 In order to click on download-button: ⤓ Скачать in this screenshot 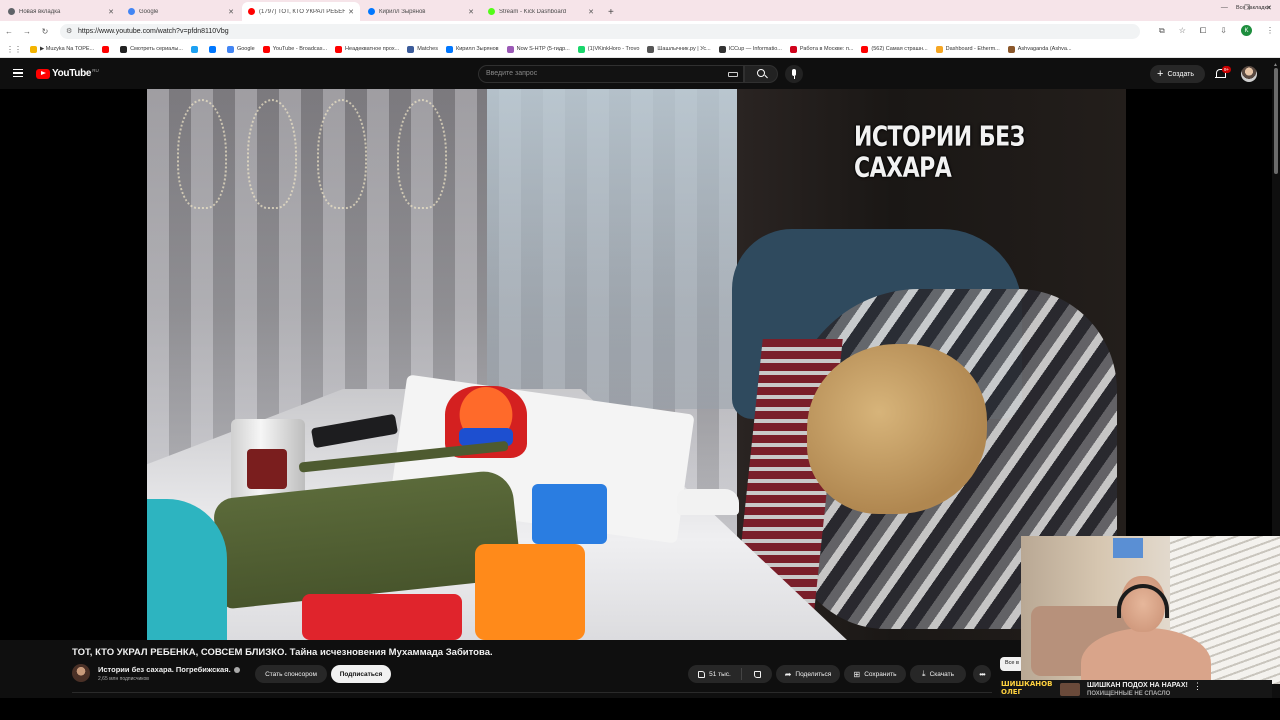, I will do `click(938, 674)`.